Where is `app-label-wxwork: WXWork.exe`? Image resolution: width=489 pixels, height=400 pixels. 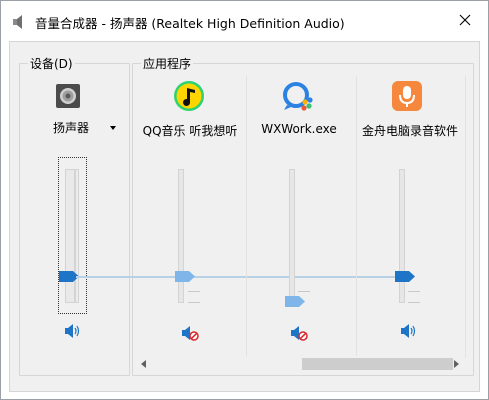 app-label-wxwork: WXWork.exe is located at coordinates (299, 129).